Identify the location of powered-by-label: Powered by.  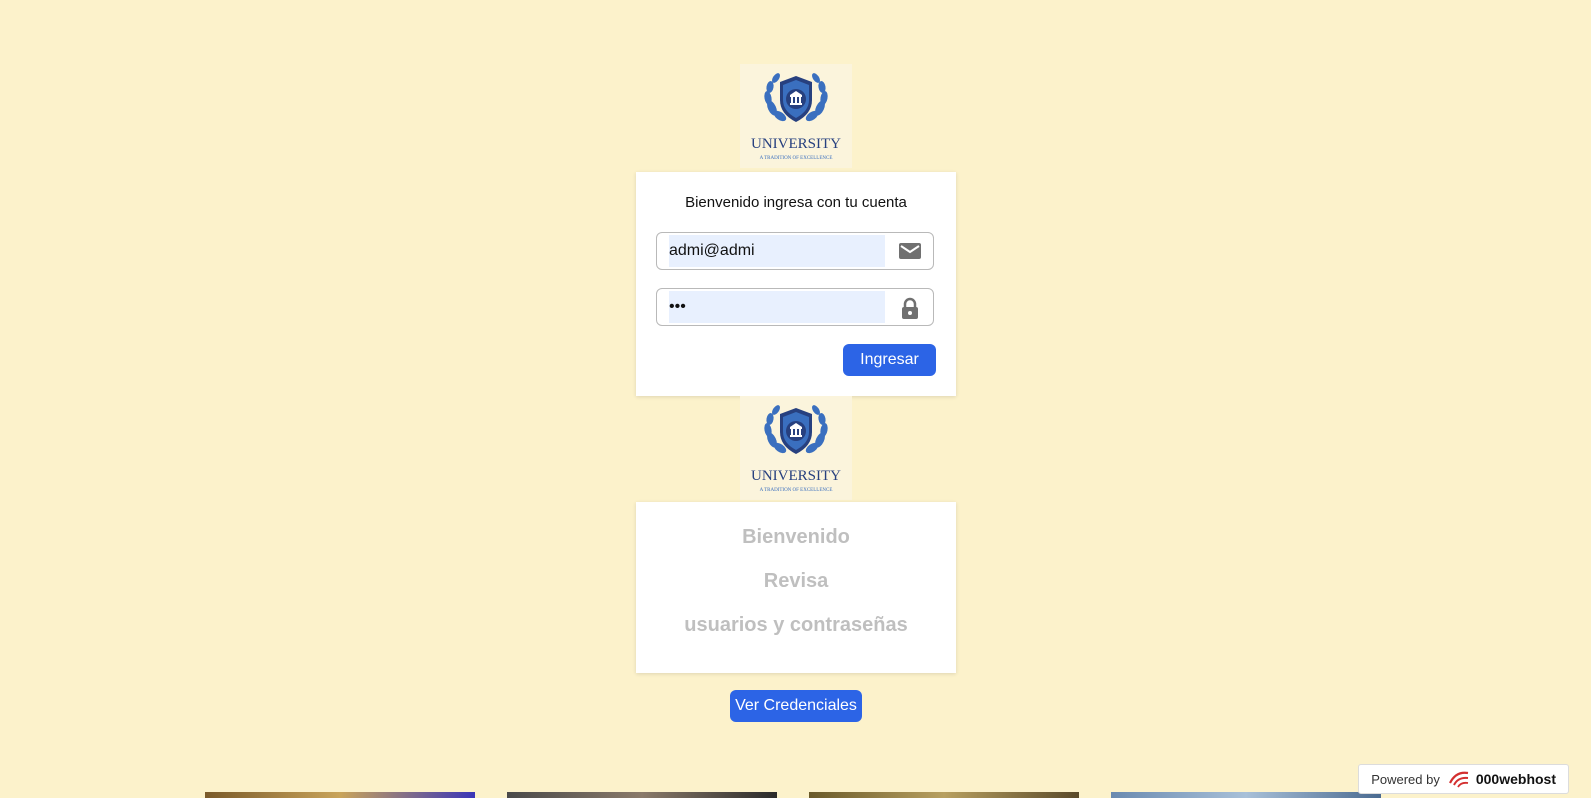
(1405, 779).